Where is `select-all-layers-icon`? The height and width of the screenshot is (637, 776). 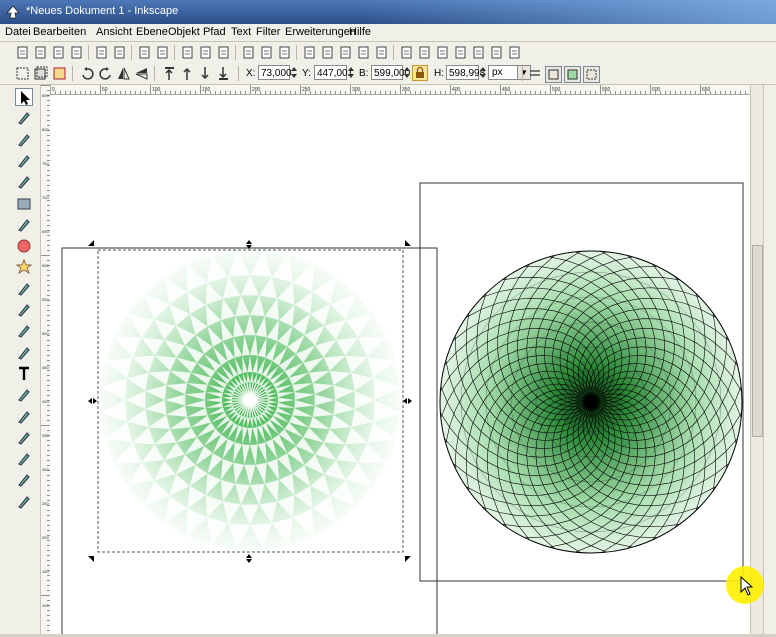
select-all-layers-icon is located at coordinates (40, 73).